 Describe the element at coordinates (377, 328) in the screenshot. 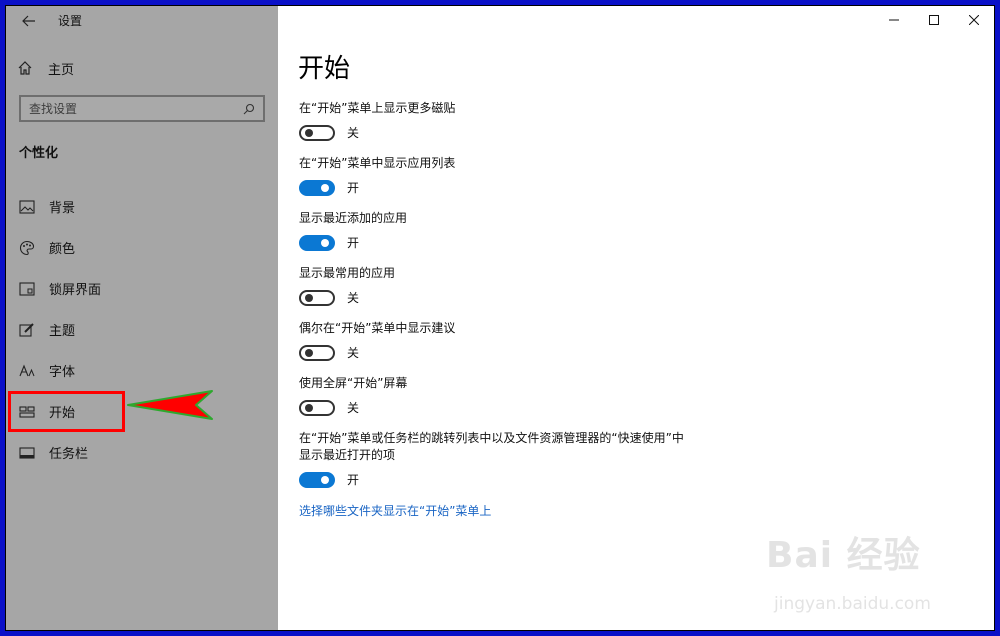

I see `setting-label: 偶尔在“开始”菜单中显示建议` at that location.